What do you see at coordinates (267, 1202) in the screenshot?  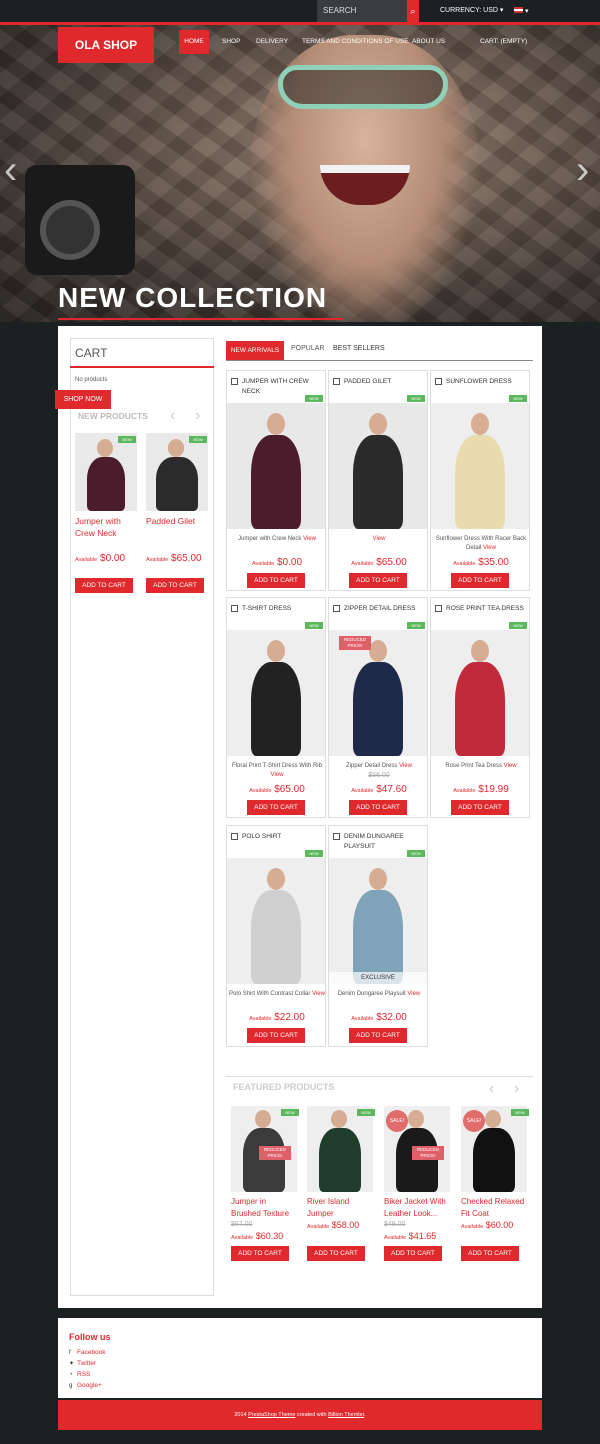 I see `product-name-line1: Jumper in` at bounding box center [267, 1202].